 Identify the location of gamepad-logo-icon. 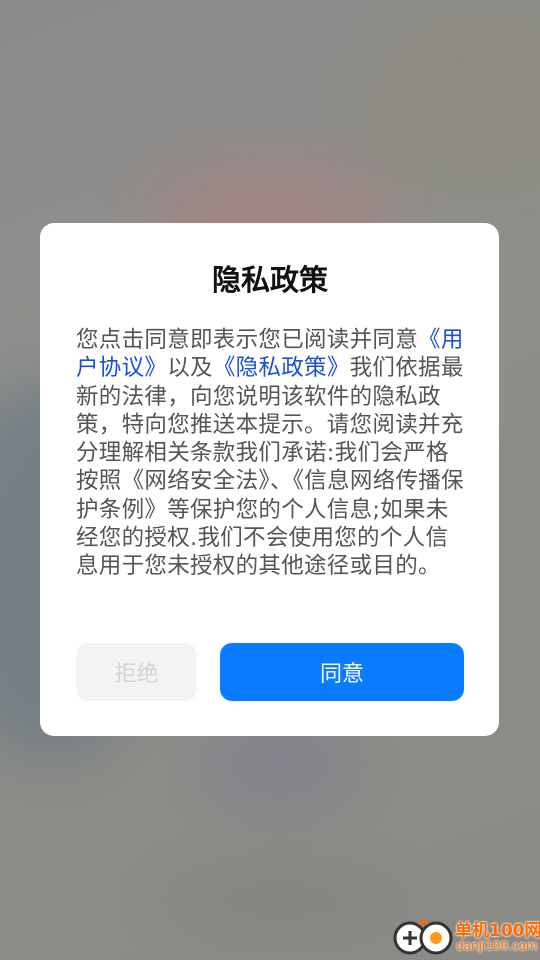
(423, 937).